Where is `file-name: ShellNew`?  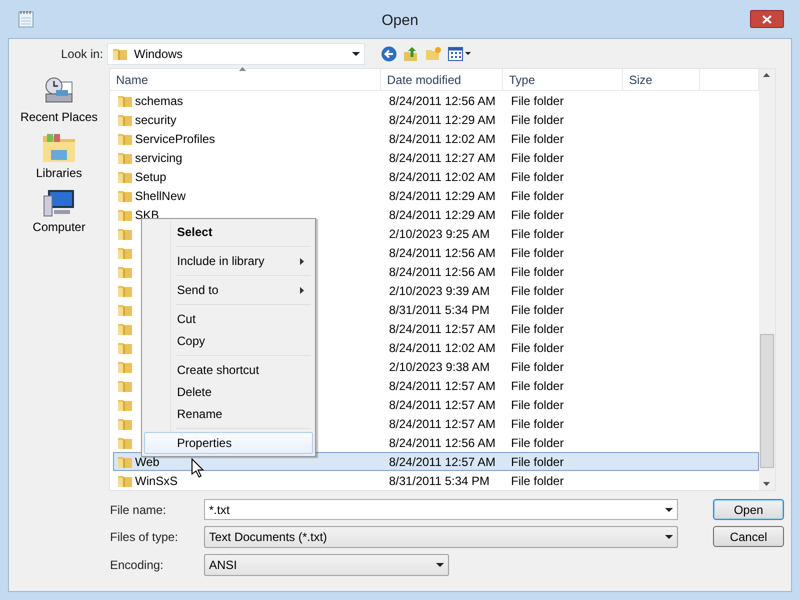
file-name: ShellNew is located at coordinates (160, 195).